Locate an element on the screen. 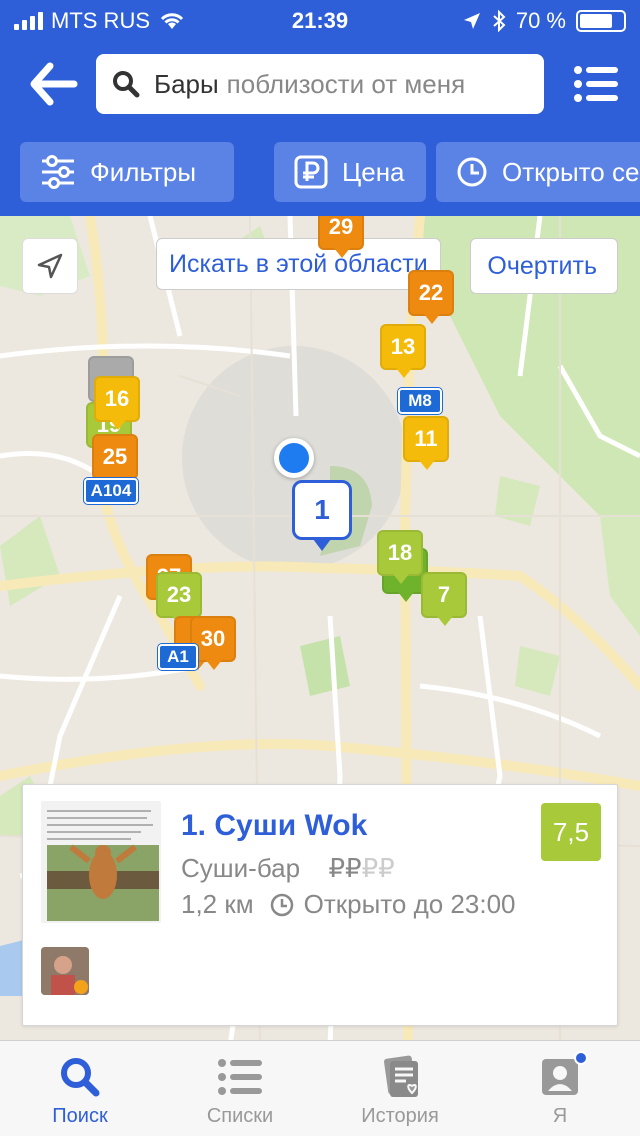 The height and width of the screenshot is (1136, 640). filter-bar: Фильтры Цена Открыто сейчас is located at coordinates (320, 172).